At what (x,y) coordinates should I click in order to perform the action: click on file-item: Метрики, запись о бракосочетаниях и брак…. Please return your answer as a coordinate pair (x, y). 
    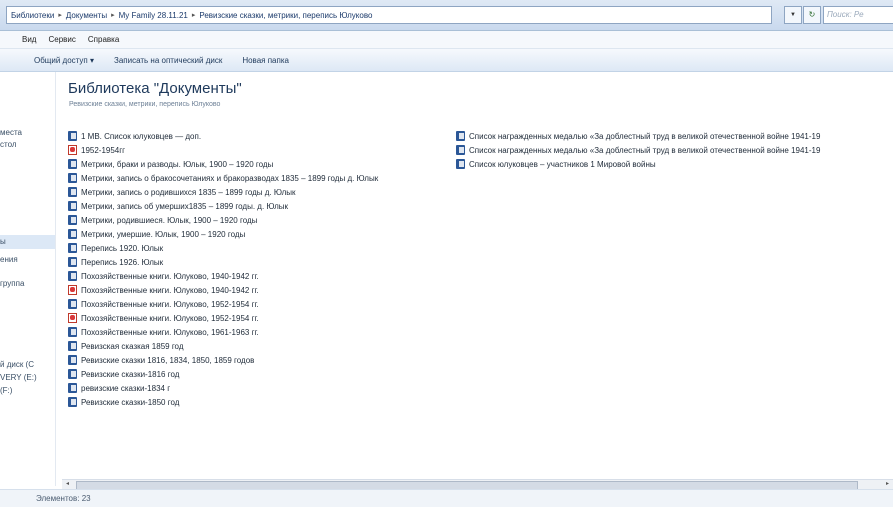
    Looking at the image, I should click on (223, 178).